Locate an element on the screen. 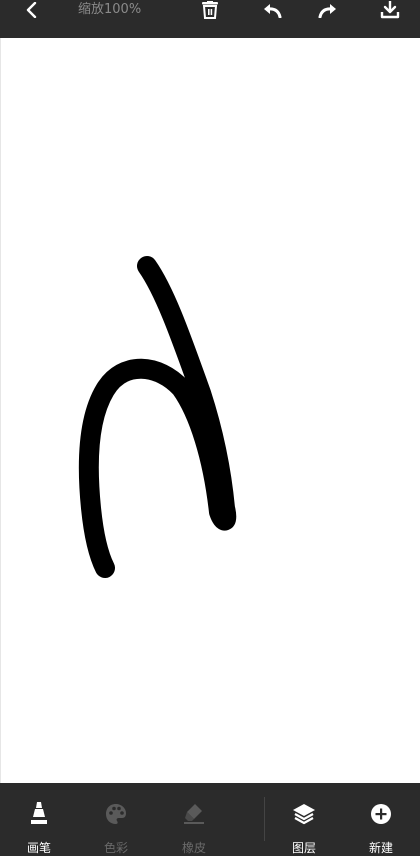  pen-icon is located at coordinates (39, 813).